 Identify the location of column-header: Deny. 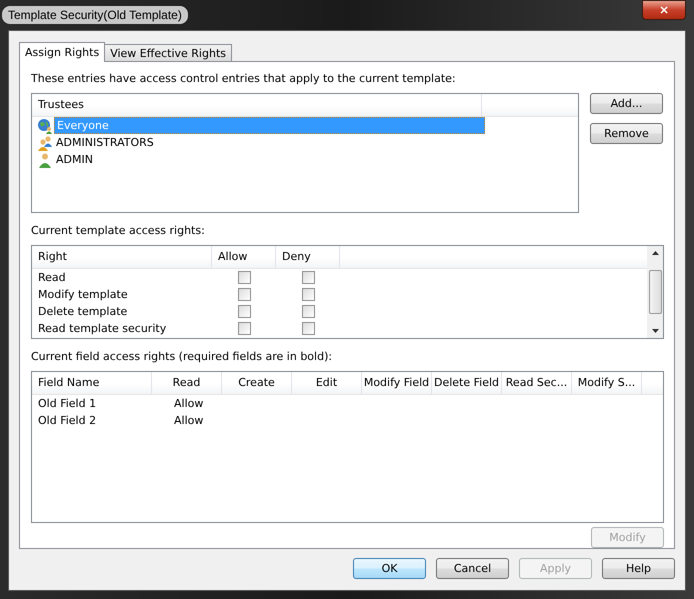
(308, 257).